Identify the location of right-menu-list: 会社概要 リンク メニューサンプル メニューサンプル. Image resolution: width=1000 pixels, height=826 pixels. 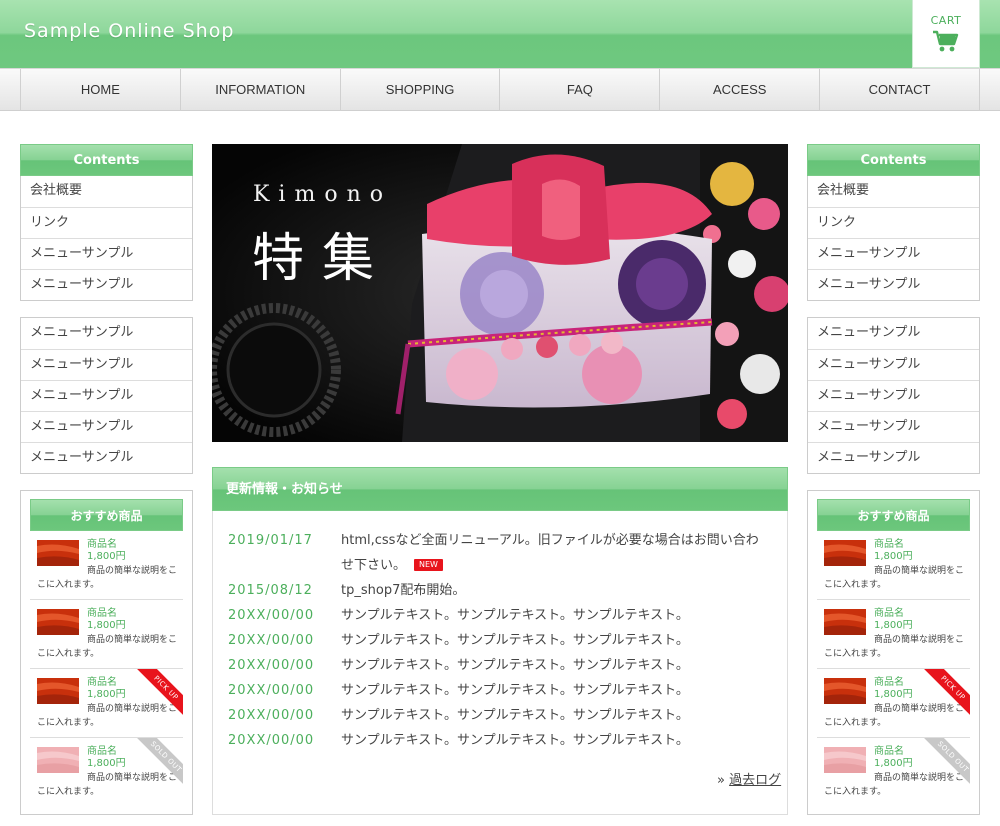
(893, 238).